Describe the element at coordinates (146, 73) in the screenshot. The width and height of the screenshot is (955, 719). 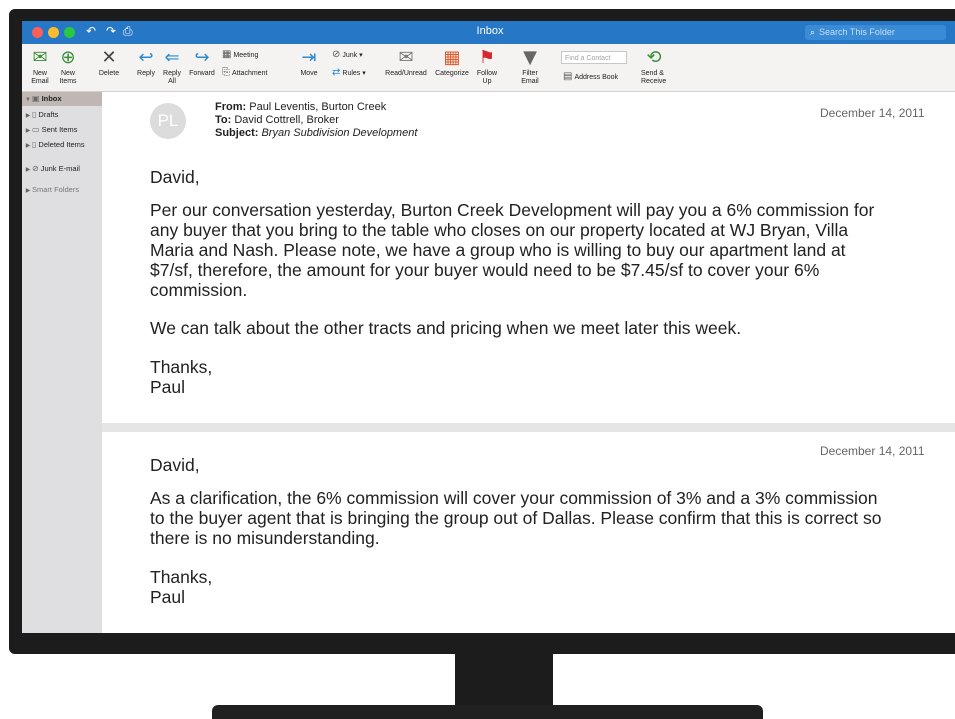
I see `reply-label: Reply` at that location.